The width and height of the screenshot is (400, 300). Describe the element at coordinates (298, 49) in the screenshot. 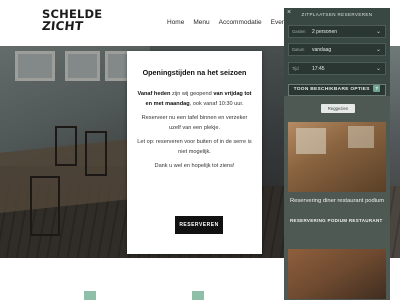

I see `date-label: Datum` at that location.